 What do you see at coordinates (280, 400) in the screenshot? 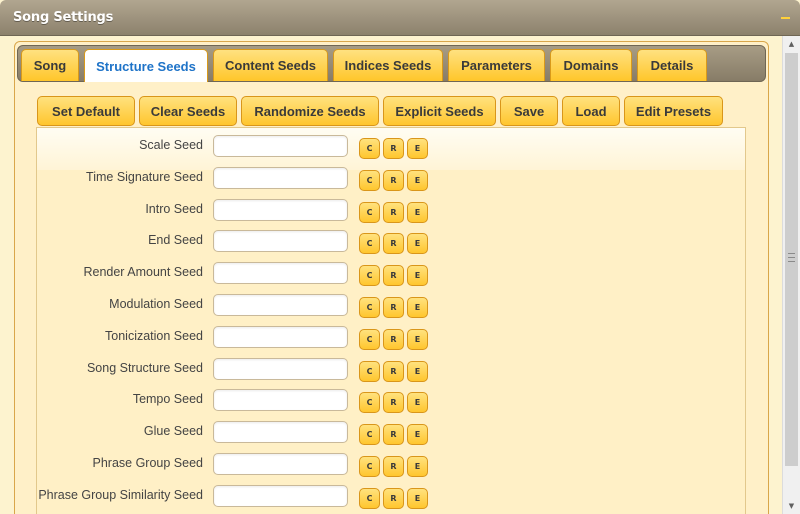
I see `tempo-seed-input` at bounding box center [280, 400].